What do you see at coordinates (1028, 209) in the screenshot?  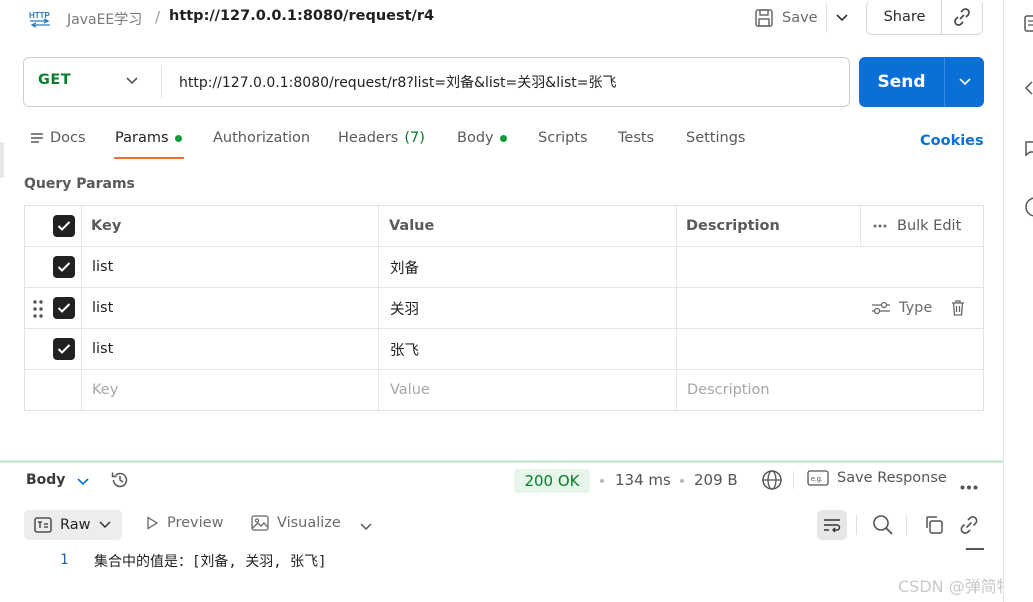 I see `info-icon` at bounding box center [1028, 209].